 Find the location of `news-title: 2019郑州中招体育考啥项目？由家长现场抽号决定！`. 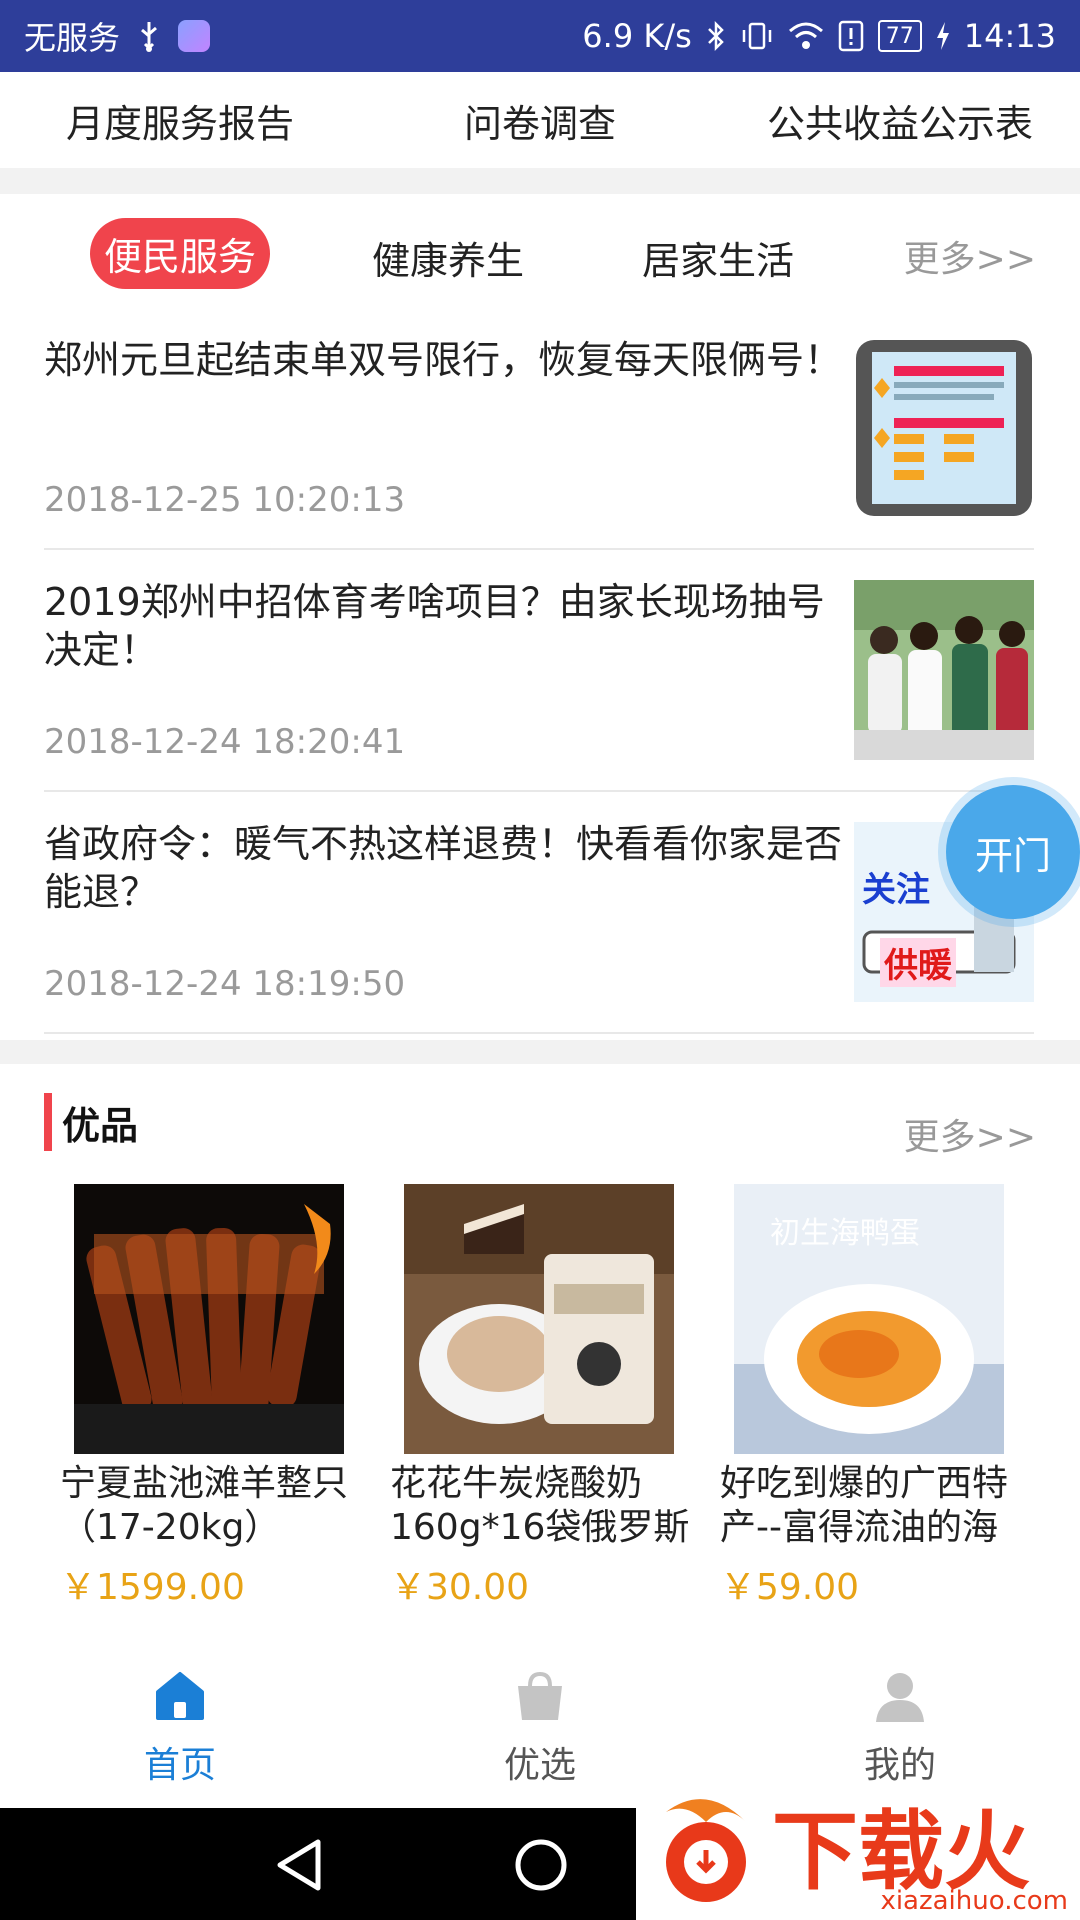

news-title: 2019郑州中招体育考啥项目？由家长现场抽号决定！ is located at coordinates (434, 626).